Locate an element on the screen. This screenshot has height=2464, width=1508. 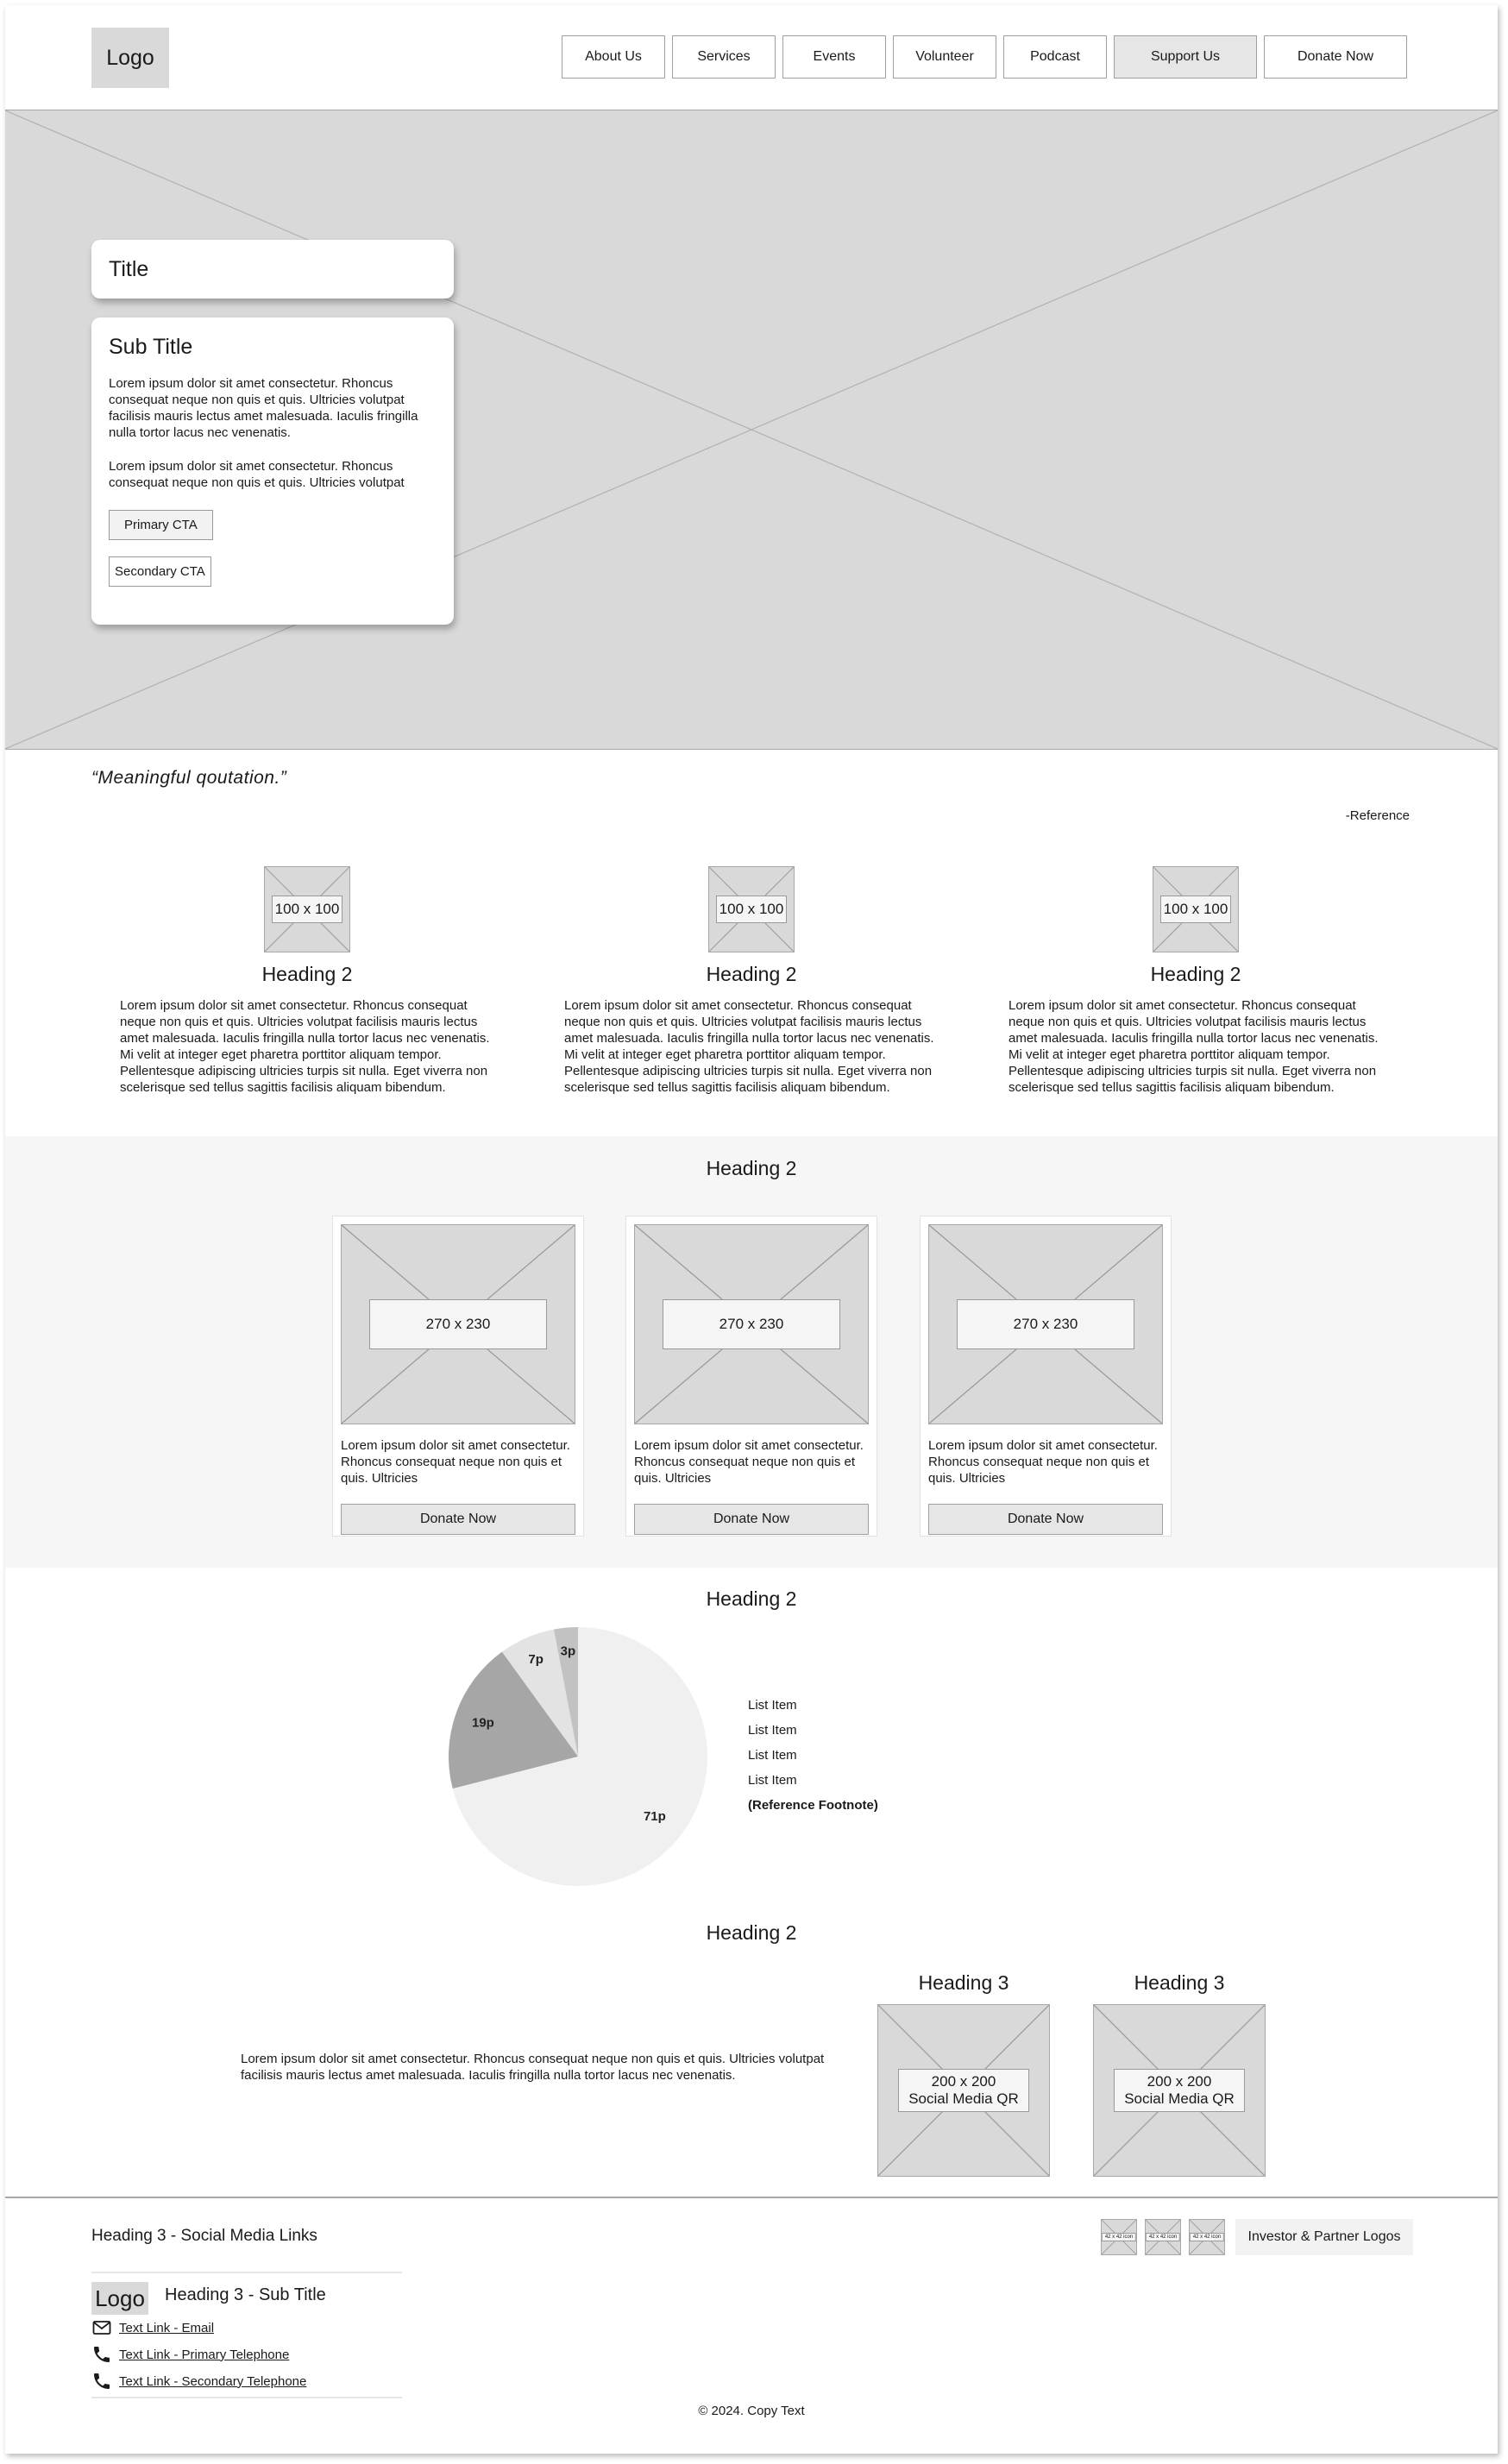
qr-heading-2: Heading 3 is located at coordinates (1179, 1983).